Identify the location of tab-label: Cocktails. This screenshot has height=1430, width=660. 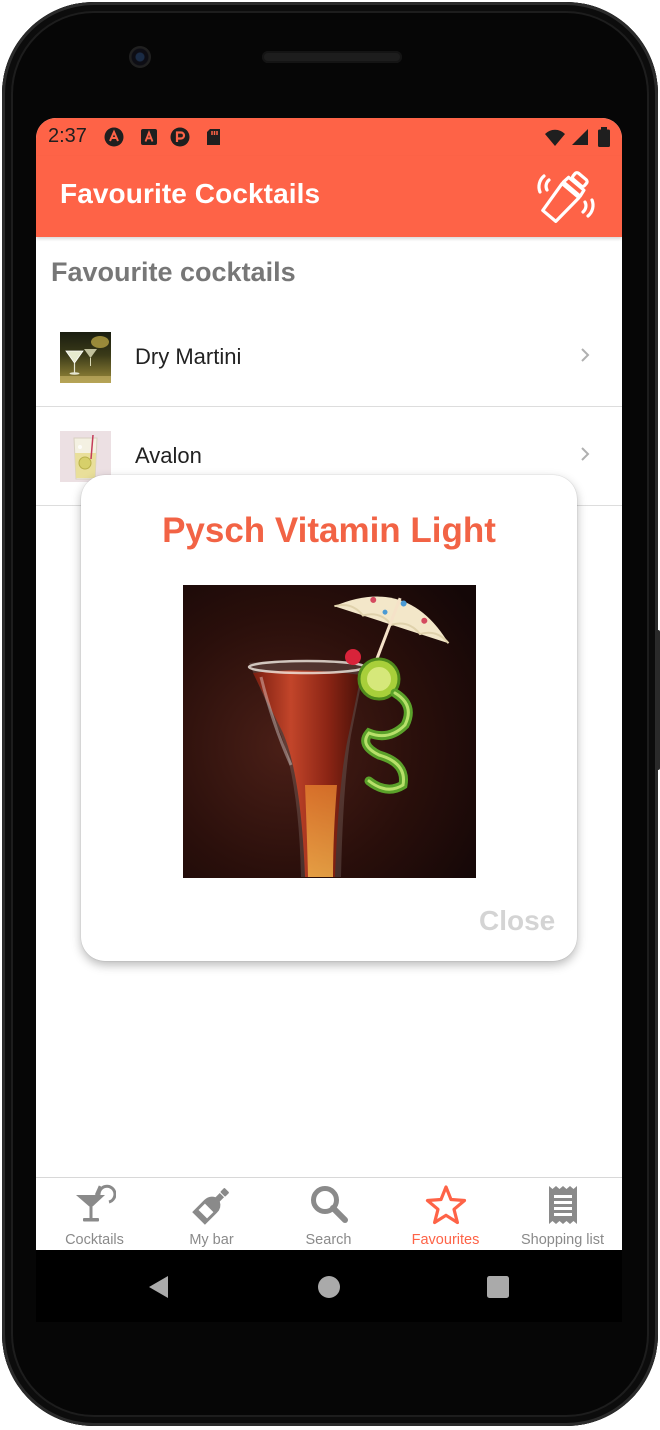
(94, 1240).